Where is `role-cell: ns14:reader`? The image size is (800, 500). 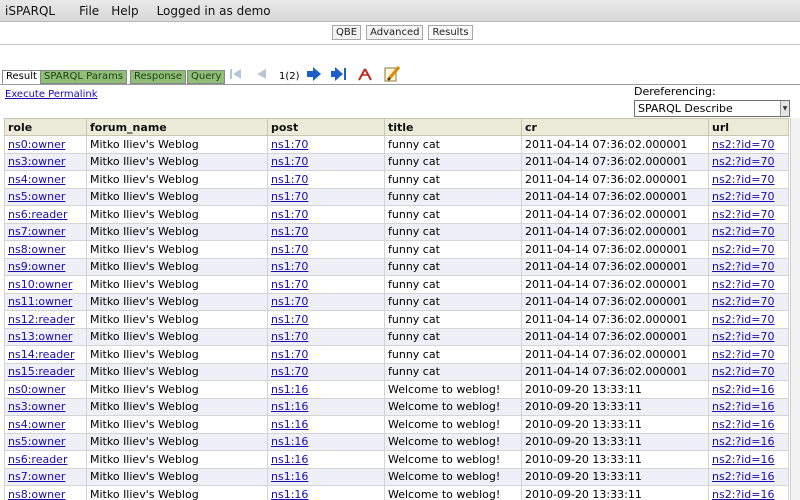
role-cell: ns14:reader is located at coordinates (45, 354).